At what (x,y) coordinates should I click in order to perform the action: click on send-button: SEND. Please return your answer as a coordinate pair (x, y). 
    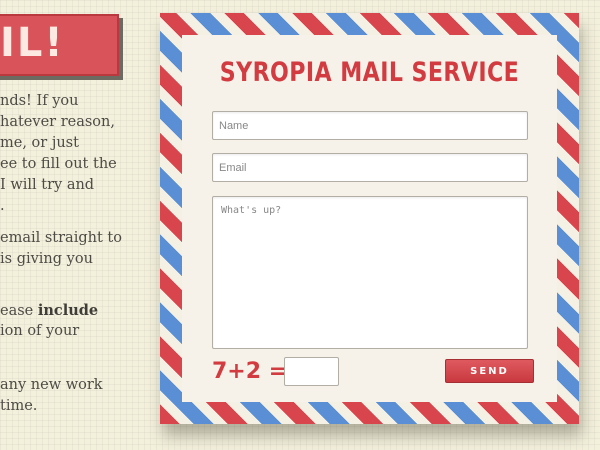
    Looking at the image, I should click on (489, 371).